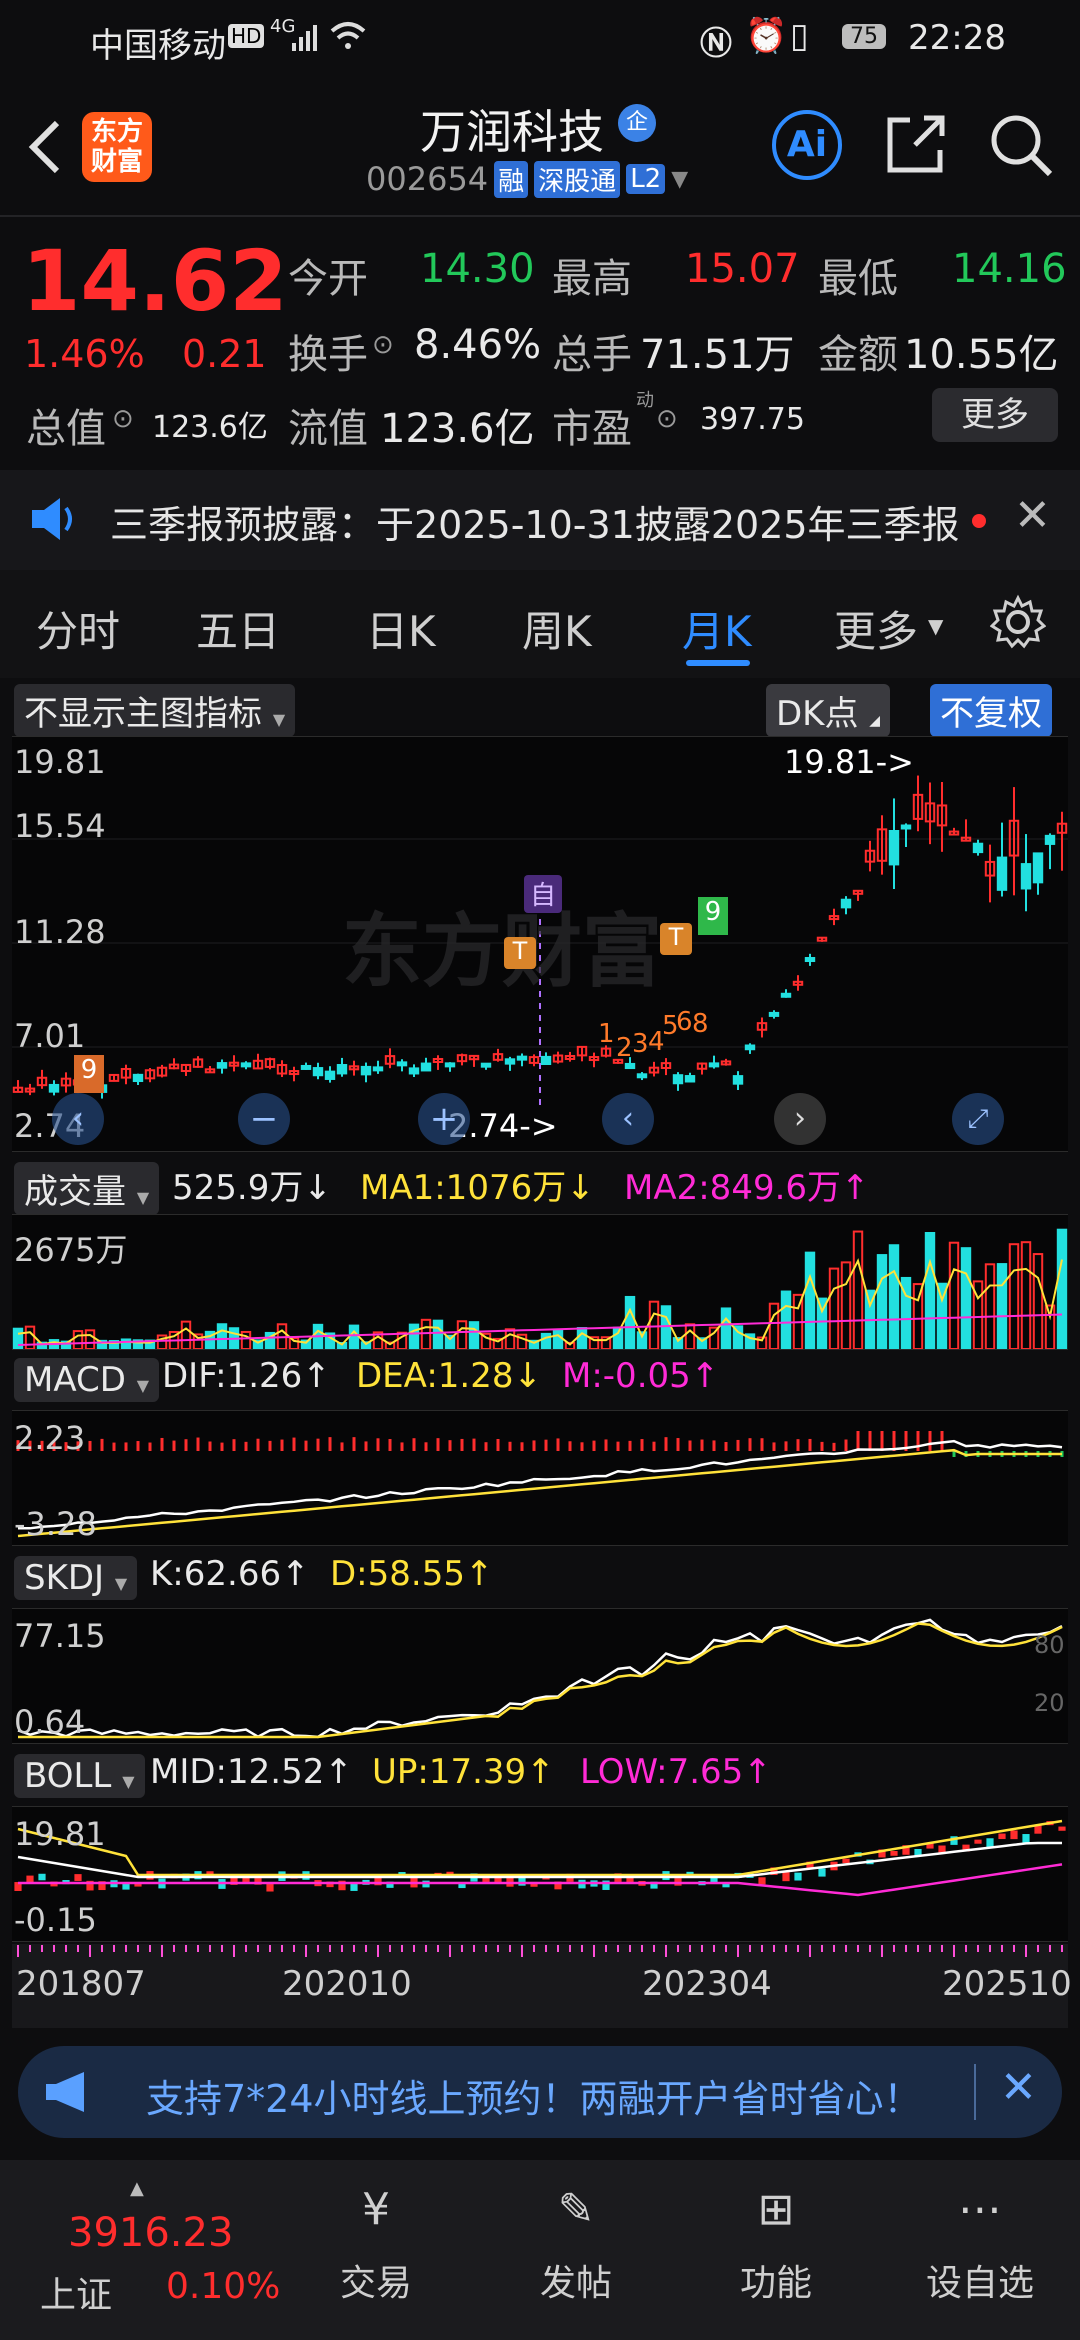 The image size is (1080, 2340). Describe the element at coordinates (540, 520) in the screenshot. I see `notice-bar: 三季报预披露：于2025-10-31披露2025年三季报 ✕` at that location.